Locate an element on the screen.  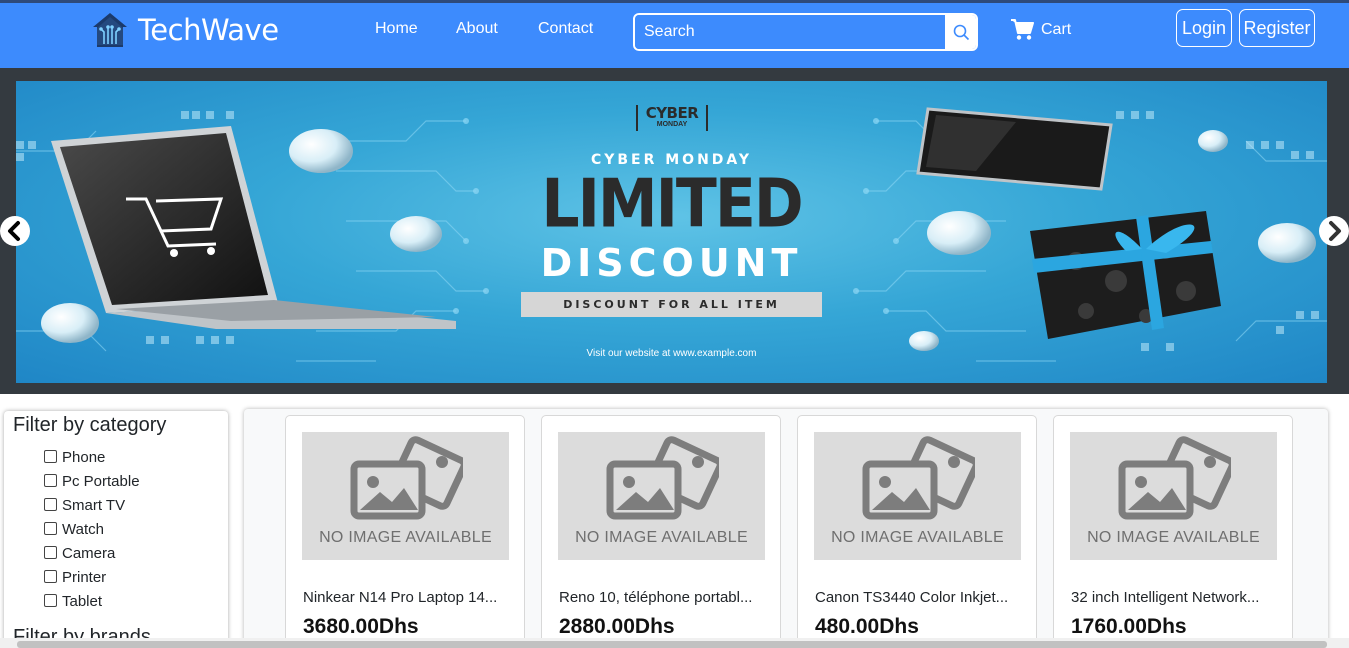
search-icon is located at coordinates (961, 32).